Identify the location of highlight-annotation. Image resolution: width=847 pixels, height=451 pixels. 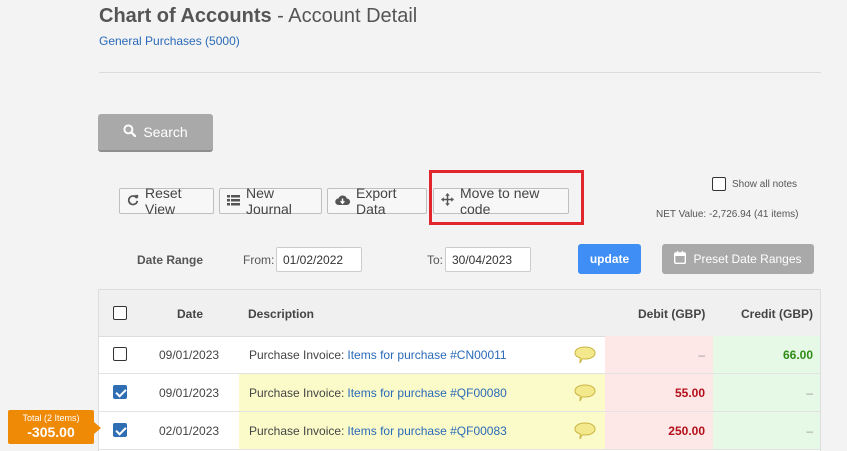
(506, 197).